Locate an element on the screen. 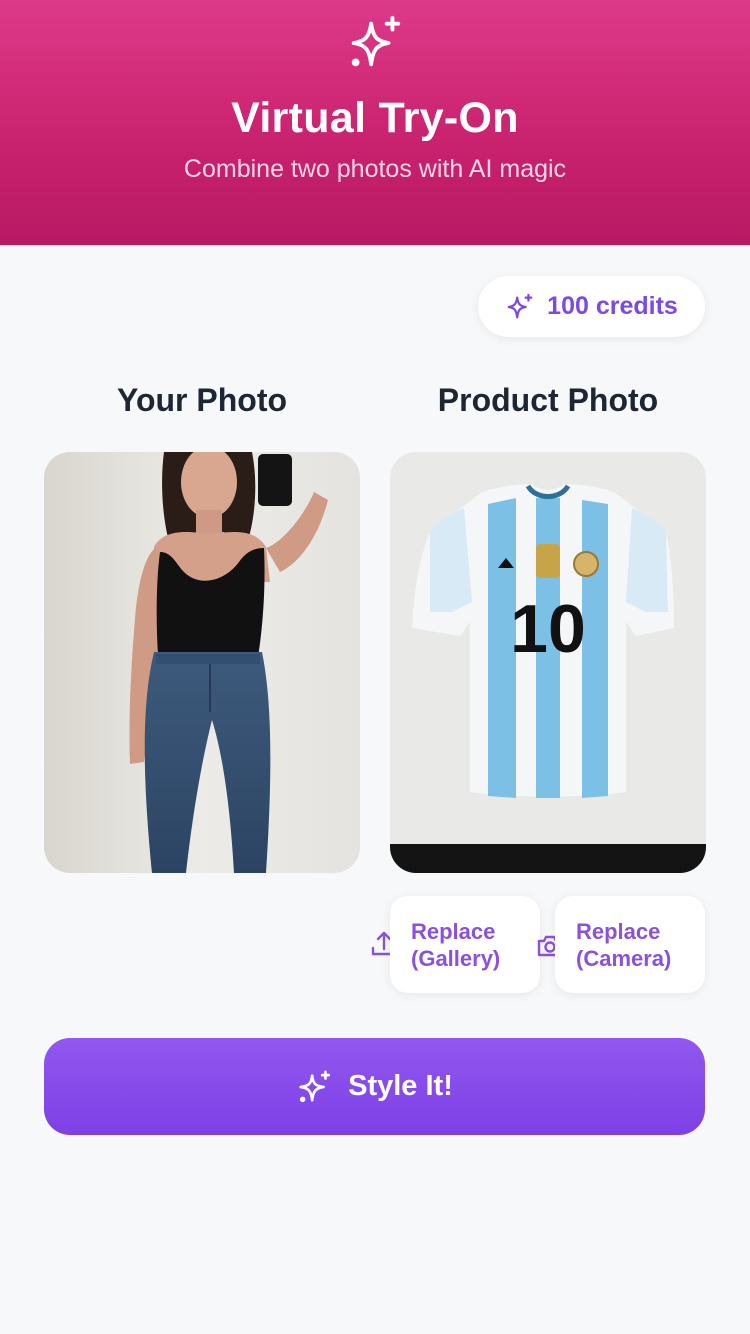 Image resolution: width=750 pixels, height=1334 pixels. page-title: Virtual Try-On is located at coordinates (375, 118).